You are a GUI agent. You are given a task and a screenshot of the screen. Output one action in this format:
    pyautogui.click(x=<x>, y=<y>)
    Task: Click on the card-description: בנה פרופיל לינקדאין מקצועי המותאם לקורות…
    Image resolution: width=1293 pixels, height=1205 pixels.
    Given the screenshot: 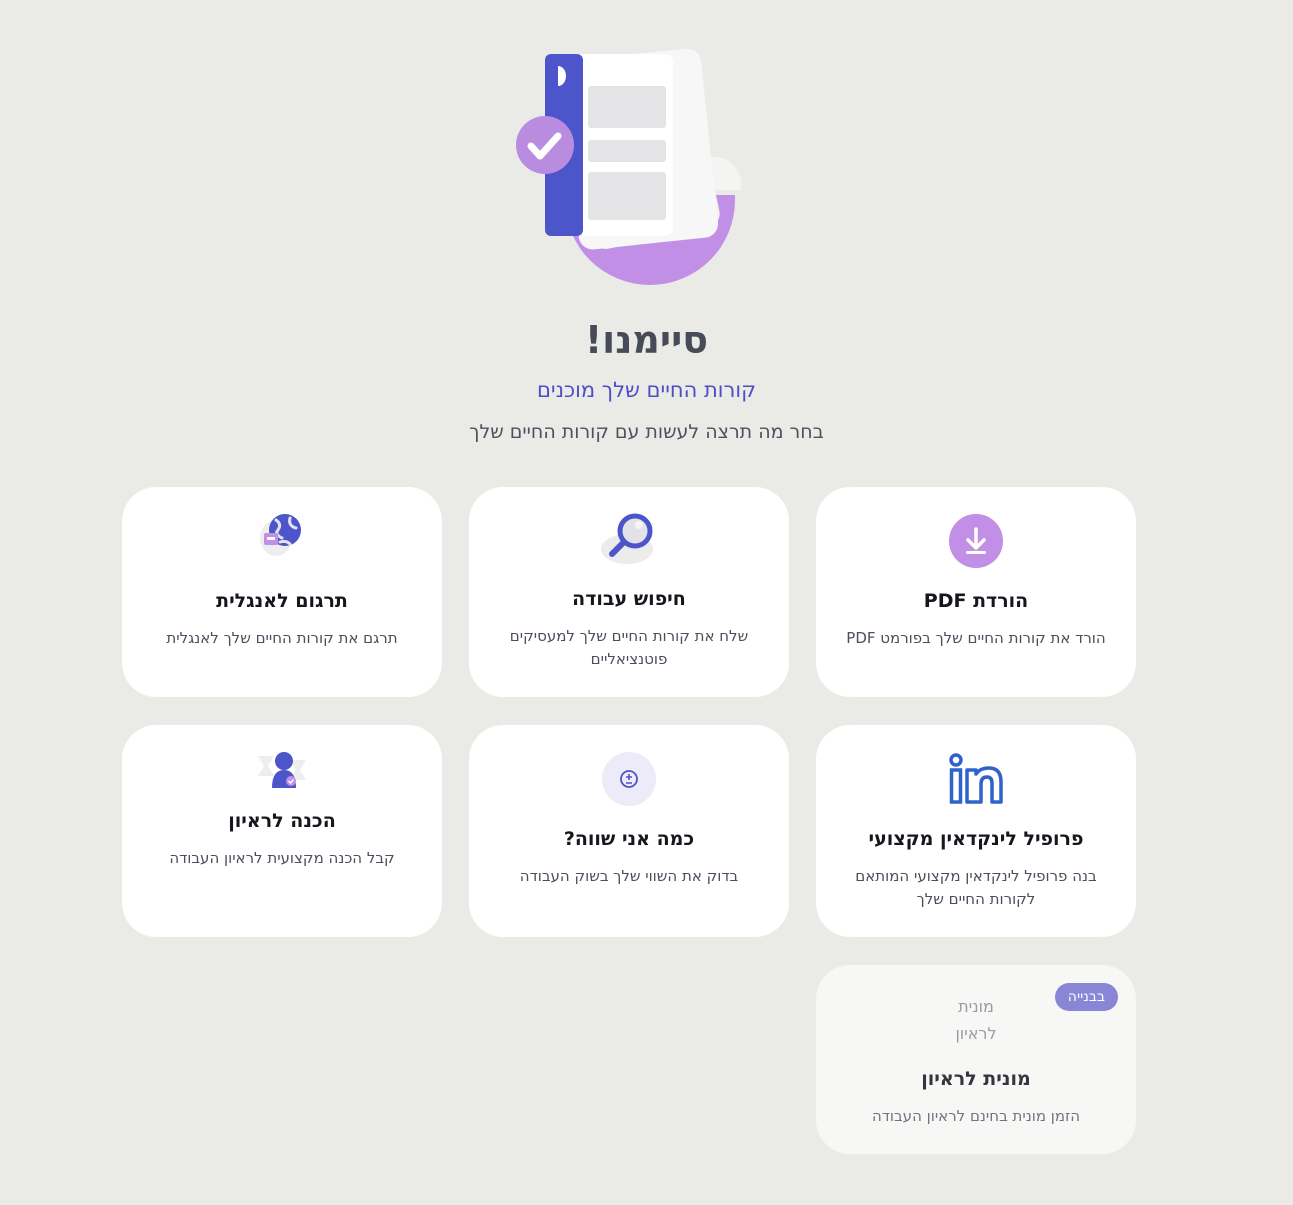 What is the action you would take?
    pyautogui.click(x=976, y=887)
    